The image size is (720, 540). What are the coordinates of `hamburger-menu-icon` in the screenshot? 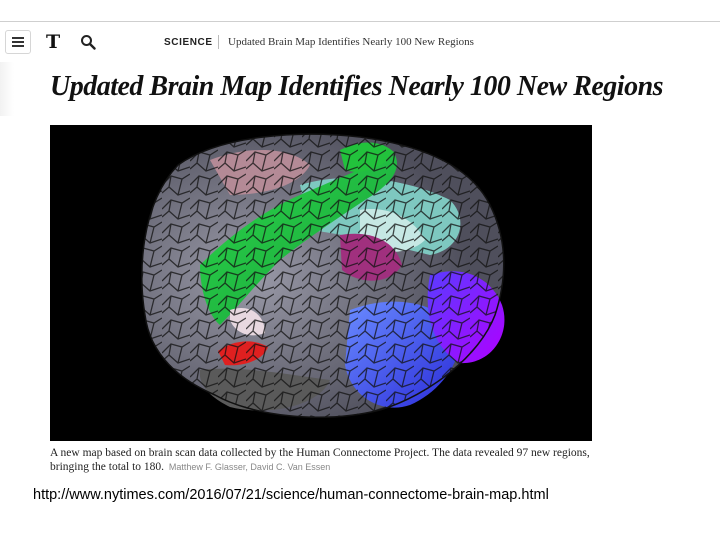 It's located at (18, 38).